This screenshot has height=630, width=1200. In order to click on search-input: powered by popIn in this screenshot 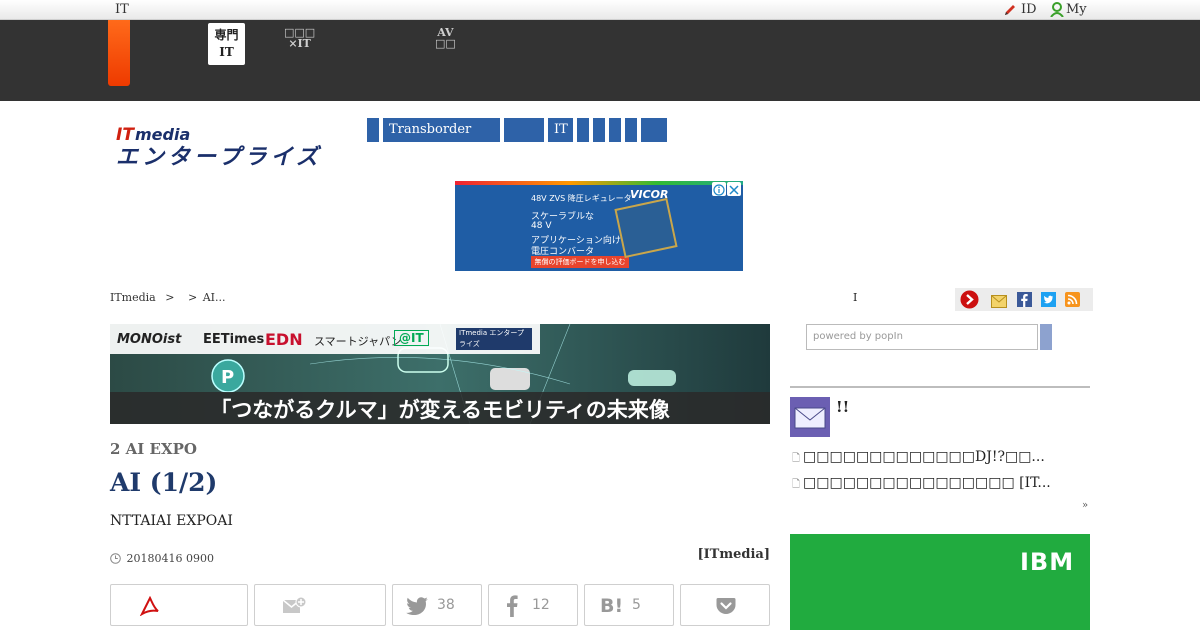, I will do `click(922, 337)`.